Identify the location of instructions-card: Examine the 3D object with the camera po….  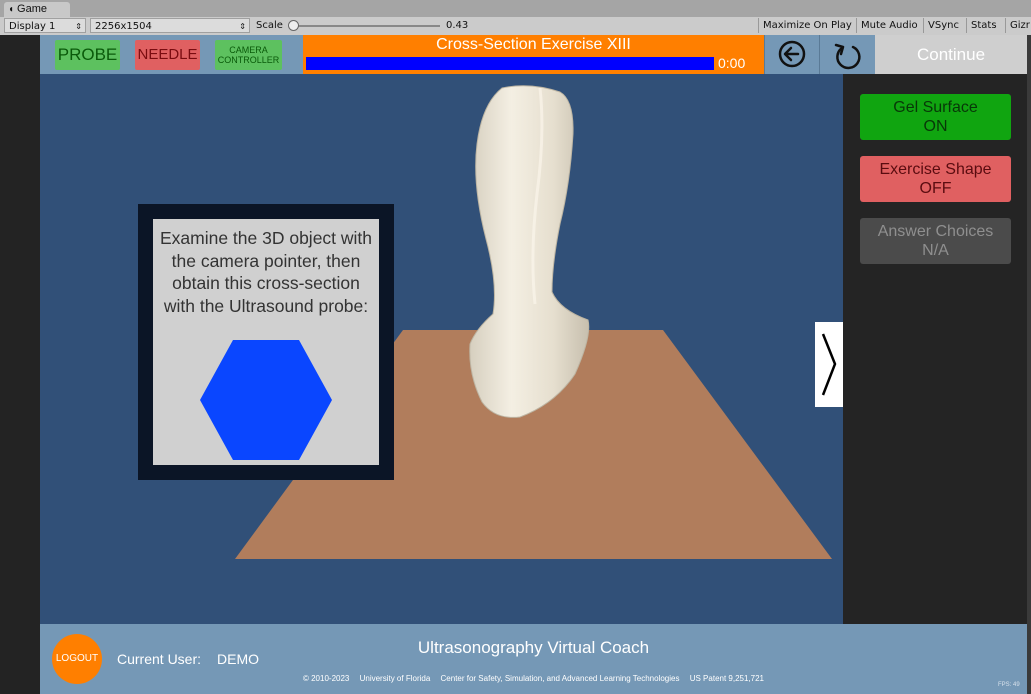
(266, 342).